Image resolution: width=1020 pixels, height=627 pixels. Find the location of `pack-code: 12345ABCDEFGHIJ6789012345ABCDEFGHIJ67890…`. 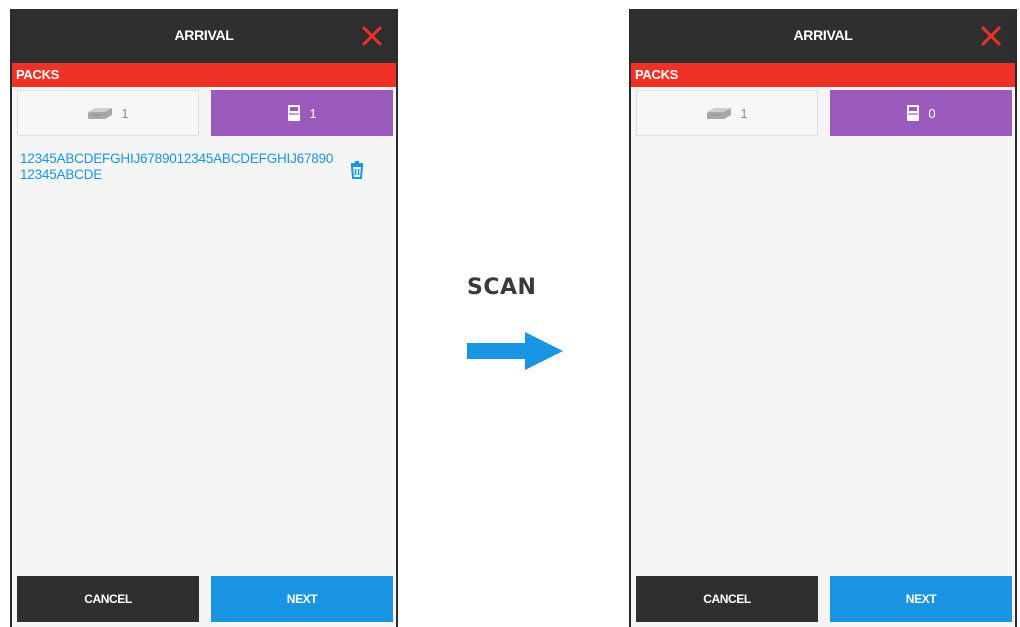

pack-code: 12345ABCDEFGHIJ6789012345ABCDEFGHIJ67890… is located at coordinates (177, 166).